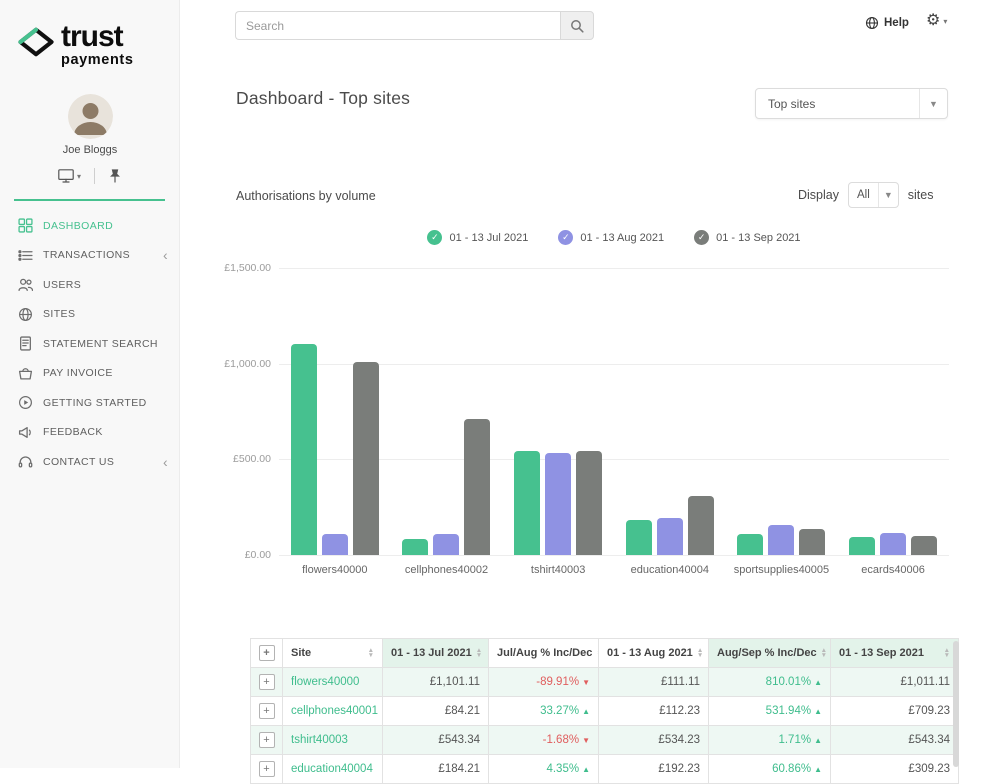 The width and height of the screenshot is (1005, 784). Describe the element at coordinates (653, 769) in the screenshot. I see `aug-value-cell: £192.23` at that location.